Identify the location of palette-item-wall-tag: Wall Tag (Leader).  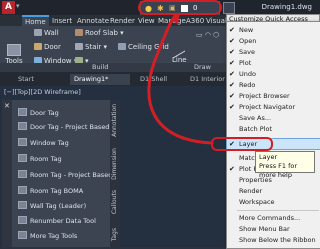
(52, 206).